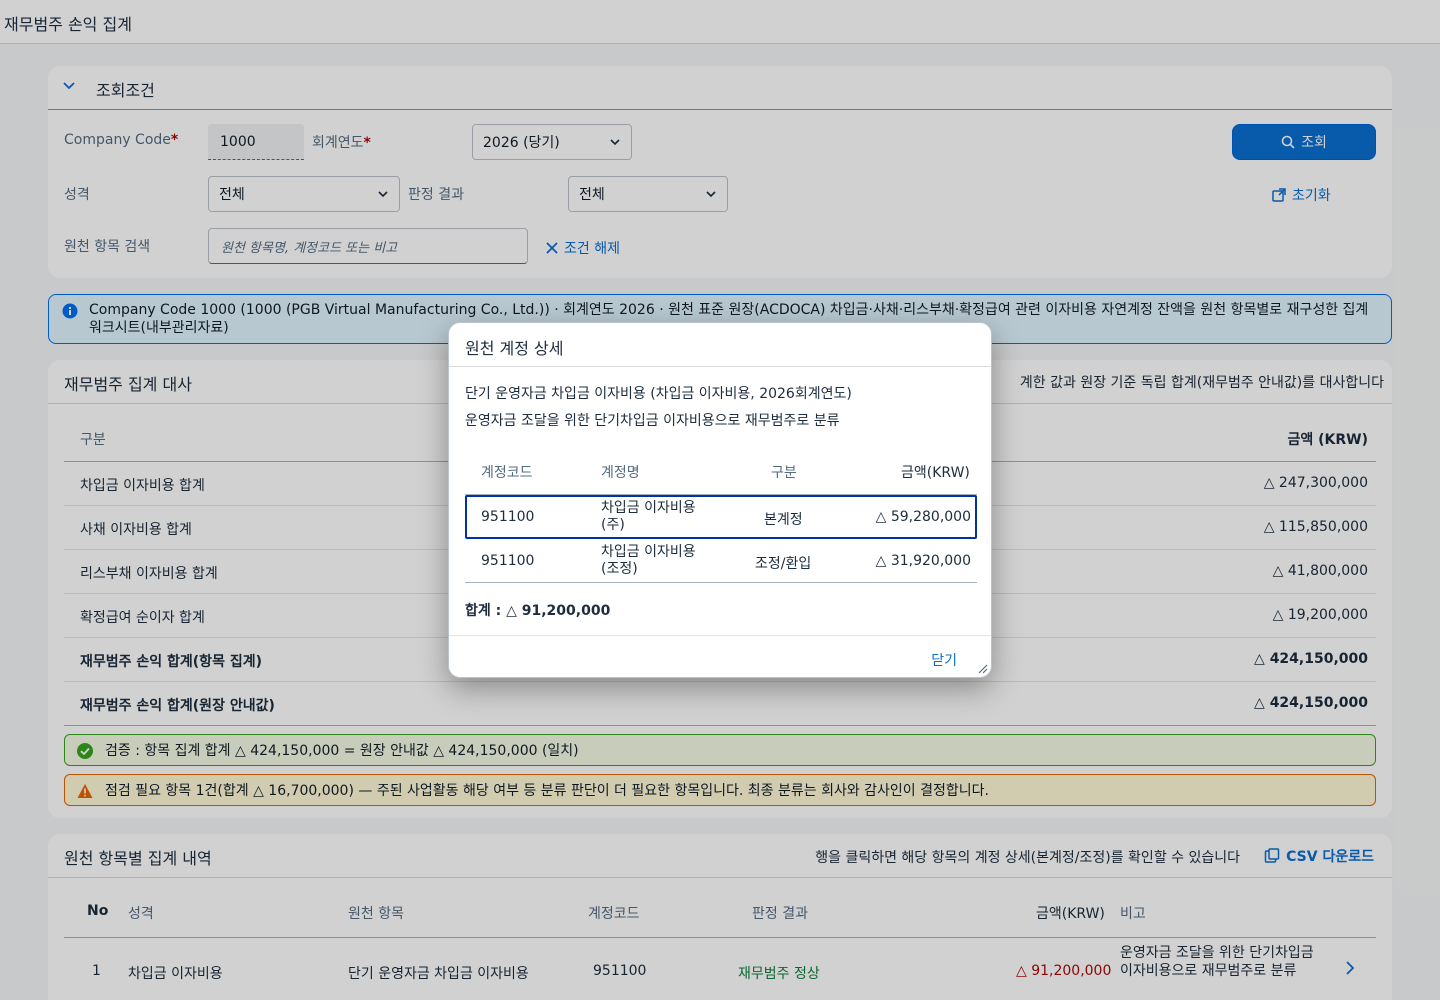 This screenshot has width=1440, height=1000. Describe the element at coordinates (923, 561) in the screenshot. I see `row-amount: △ 31,920,000` at that location.